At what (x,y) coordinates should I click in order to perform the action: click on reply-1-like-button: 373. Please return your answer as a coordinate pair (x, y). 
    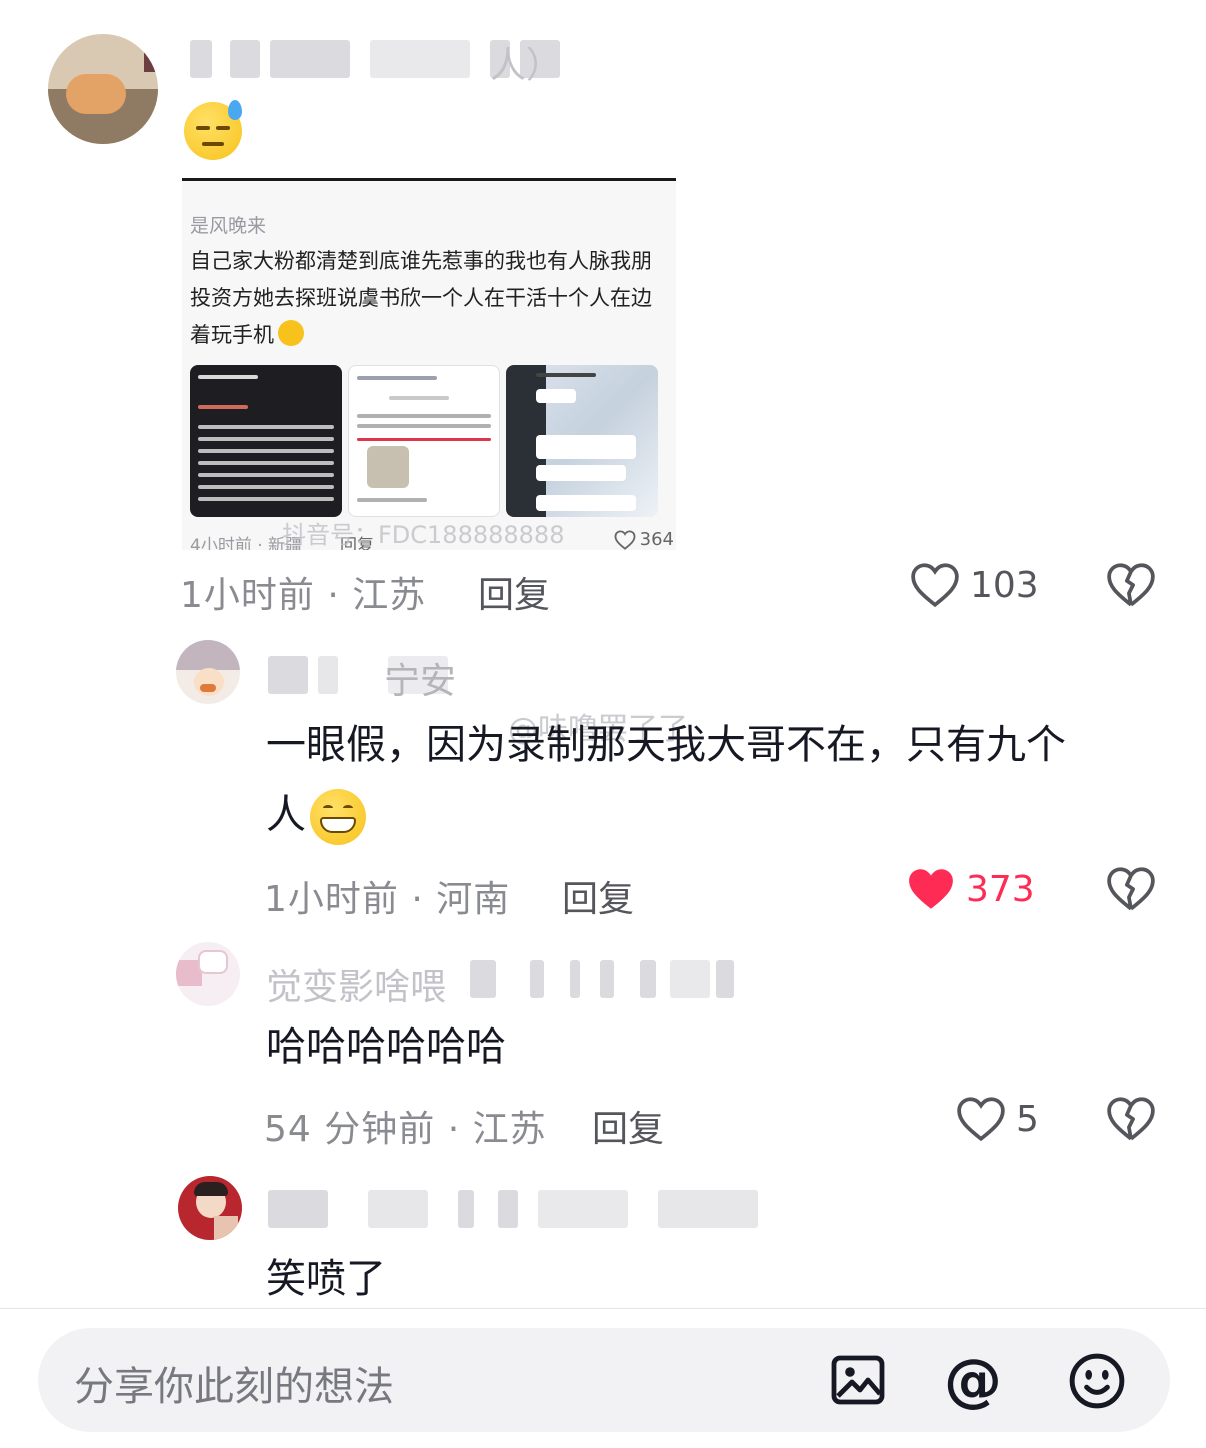
    Looking at the image, I should click on (970, 889).